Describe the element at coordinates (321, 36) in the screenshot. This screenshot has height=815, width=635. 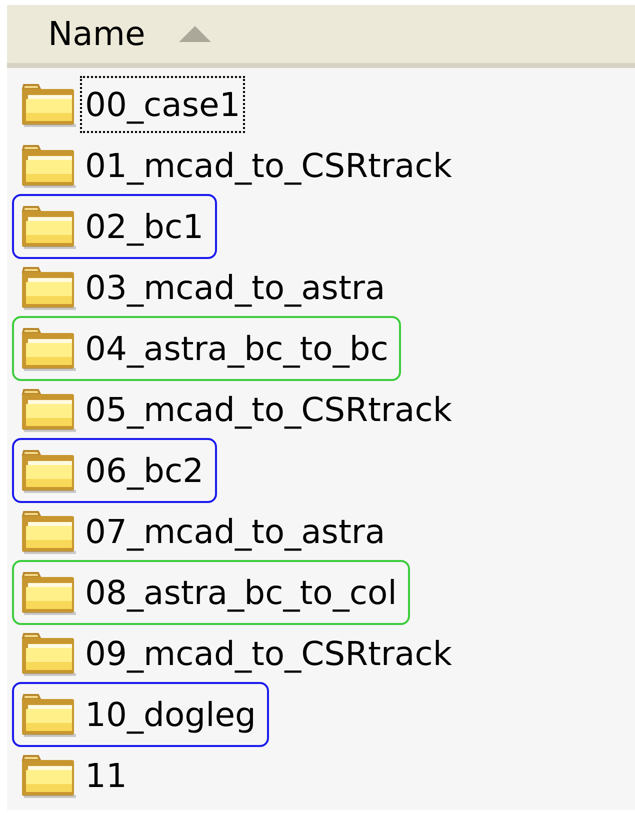
I see `column-header: Name` at that location.